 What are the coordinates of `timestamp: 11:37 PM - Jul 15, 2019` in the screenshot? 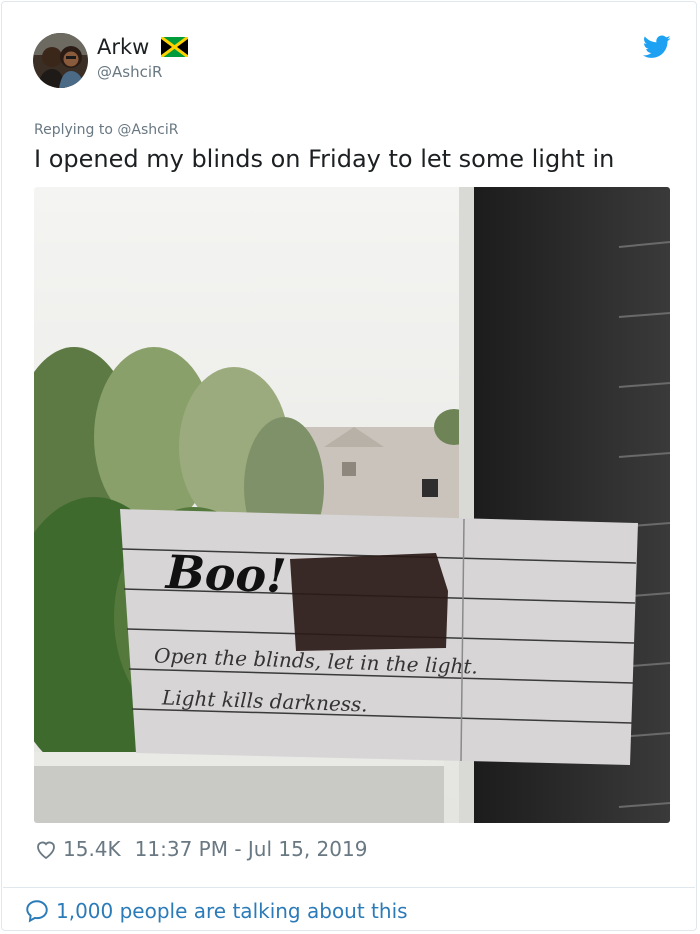 It's located at (251, 849).